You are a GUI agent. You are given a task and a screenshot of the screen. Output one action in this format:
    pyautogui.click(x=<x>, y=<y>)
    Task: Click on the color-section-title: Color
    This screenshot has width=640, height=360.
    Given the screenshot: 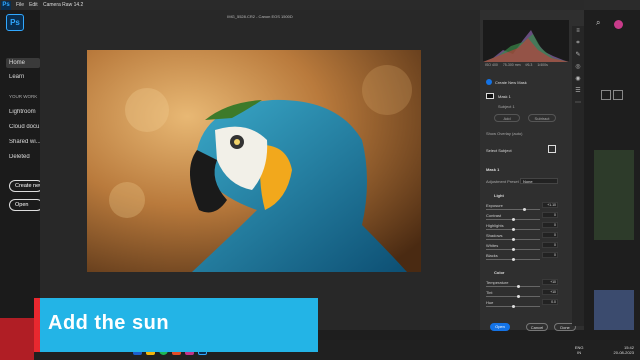 What is the action you would take?
    pyautogui.click(x=499, y=272)
    